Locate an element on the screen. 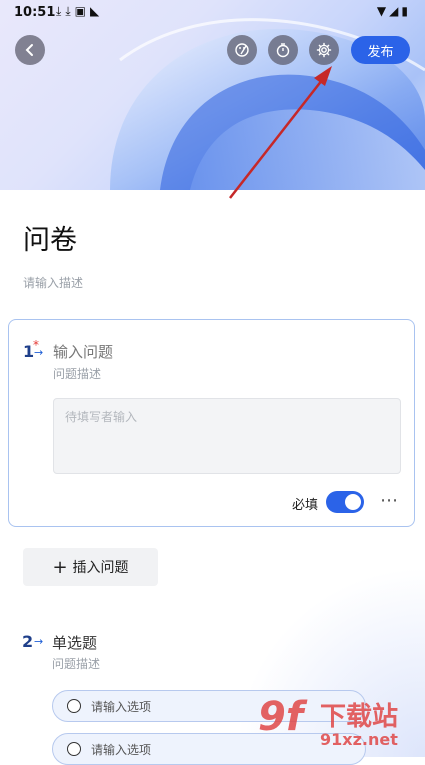  more-options-icon: ⋯ is located at coordinates (389, 500).